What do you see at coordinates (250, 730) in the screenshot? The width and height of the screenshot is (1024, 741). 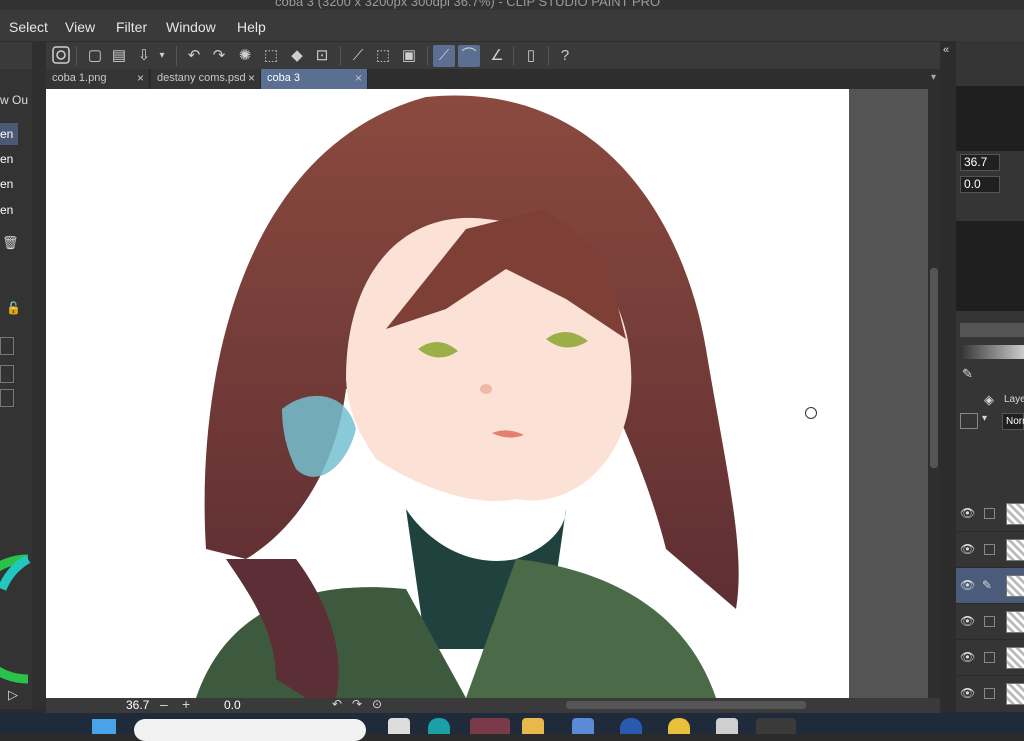 I see `search-input` at bounding box center [250, 730].